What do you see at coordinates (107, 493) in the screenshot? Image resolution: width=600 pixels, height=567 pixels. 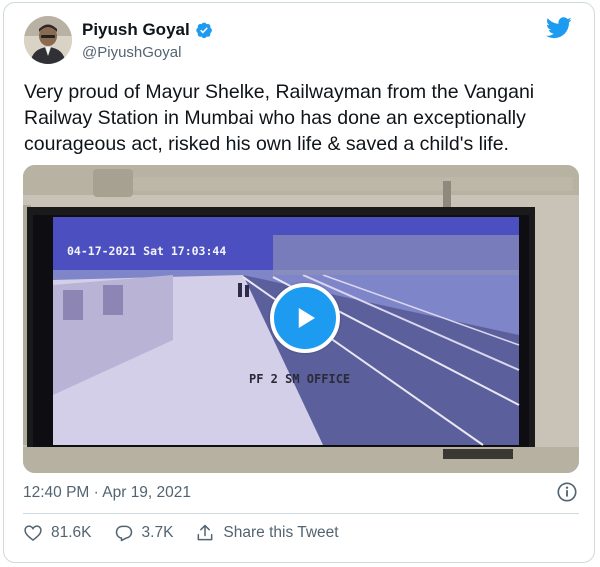 I see `tweet-timestamp: 12:40 PM · Apr 19, 2021` at bounding box center [107, 493].